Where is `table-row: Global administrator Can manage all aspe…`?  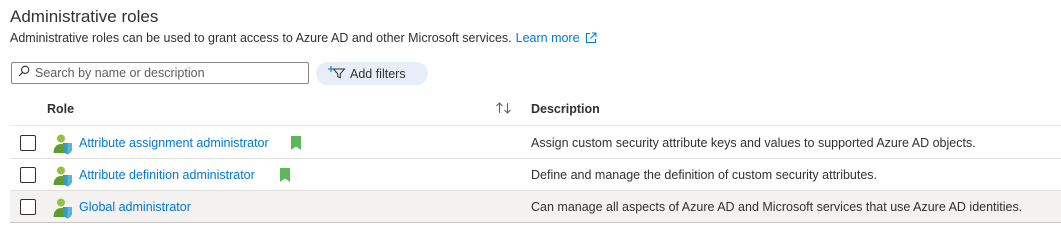 table-row: Global administrator Can manage all aspe… is located at coordinates (535, 207).